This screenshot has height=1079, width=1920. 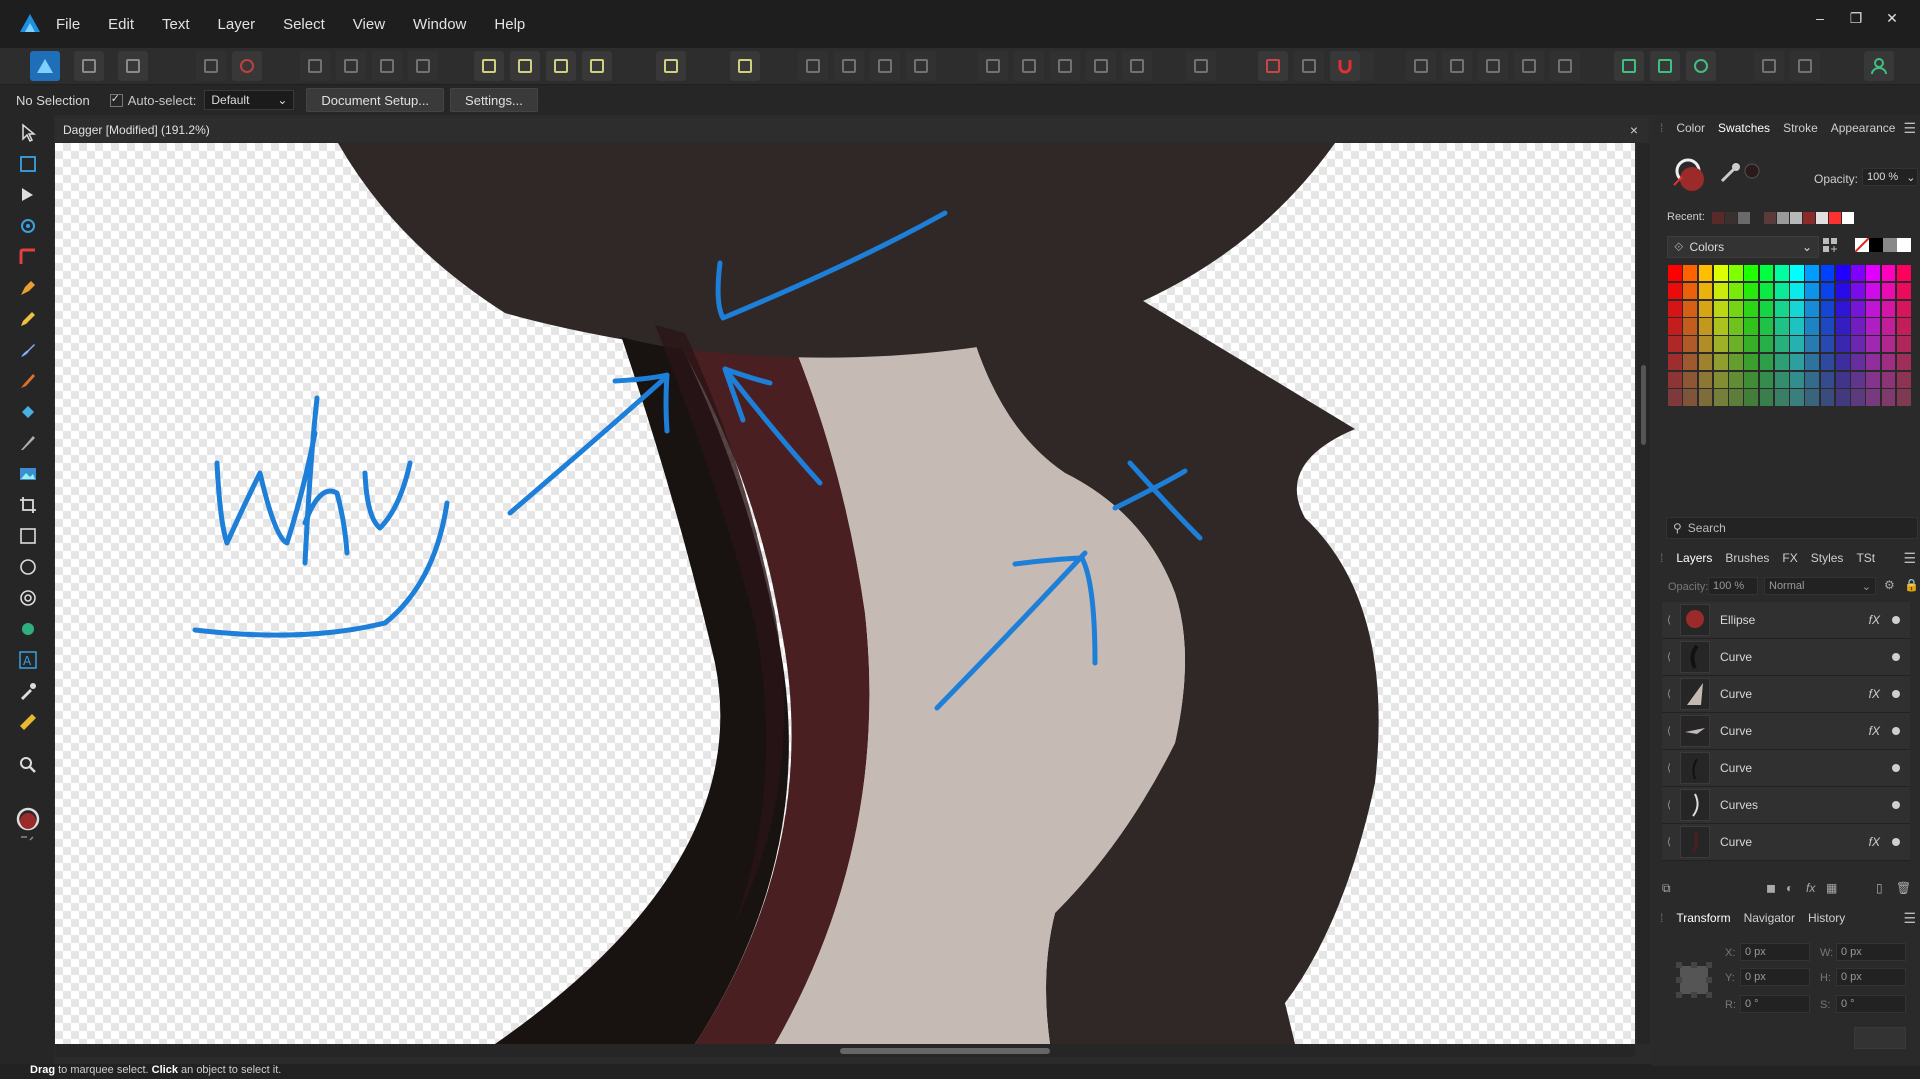 What do you see at coordinates (28, 350) in the screenshot?
I see `vector-brush-tool-icon` at bounding box center [28, 350].